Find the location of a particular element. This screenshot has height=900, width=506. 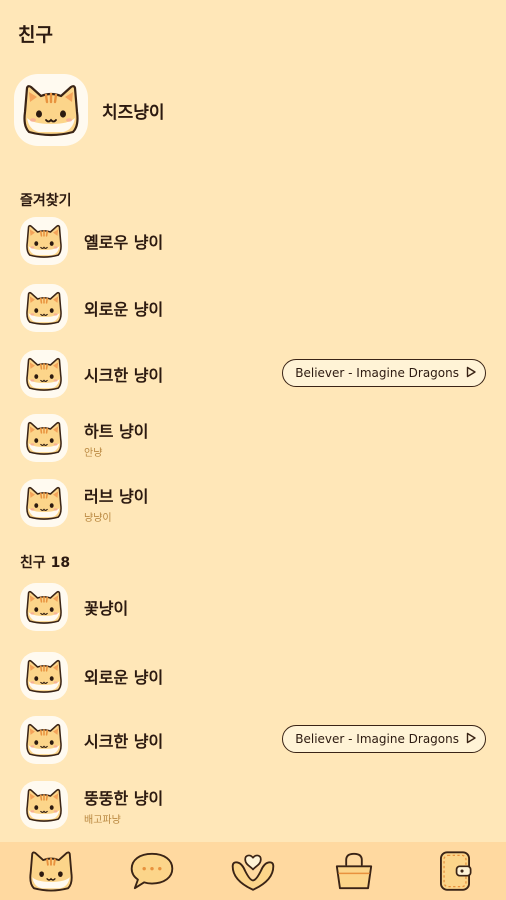

wallet-icon is located at coordinates (456, 871).